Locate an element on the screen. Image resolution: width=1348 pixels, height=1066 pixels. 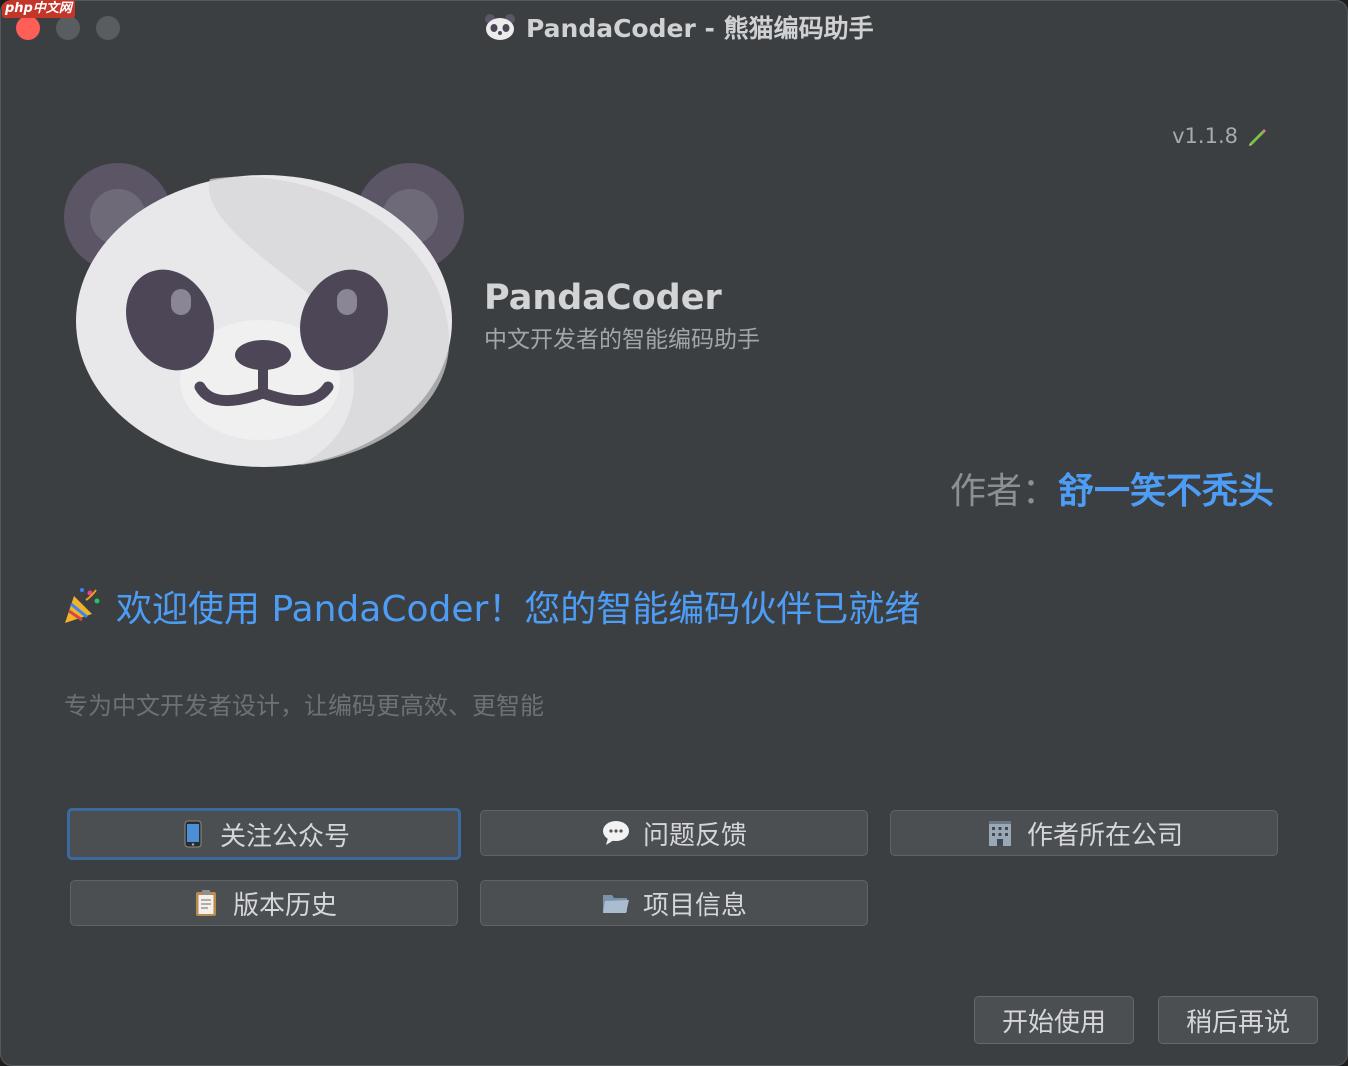
folder-icon is located at coordinates (616, 903).